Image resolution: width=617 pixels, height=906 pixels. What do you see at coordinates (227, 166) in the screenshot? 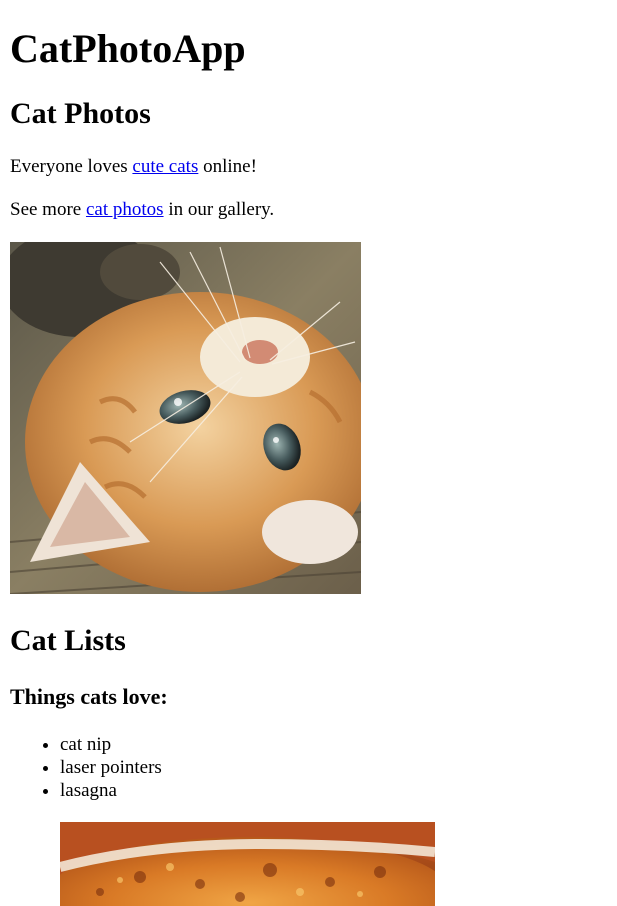
I see `intro-text-after: online!` at bounding box center [227, 166].